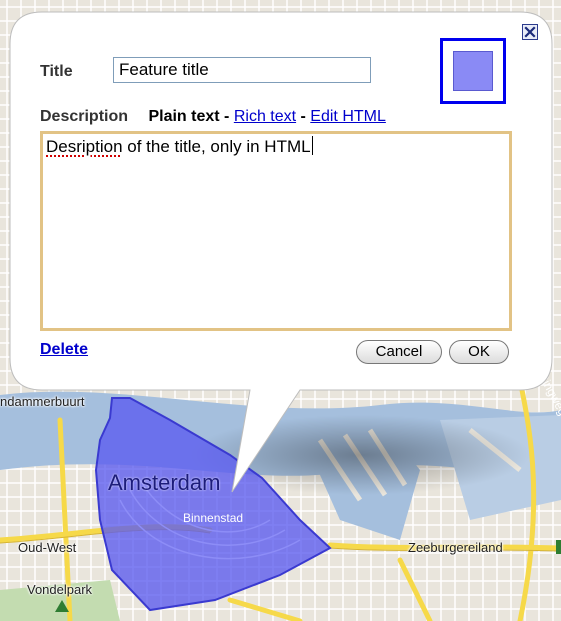  Describe the element at coordinates (530, 32) in the screenshot. I see `close-icon` at that location.